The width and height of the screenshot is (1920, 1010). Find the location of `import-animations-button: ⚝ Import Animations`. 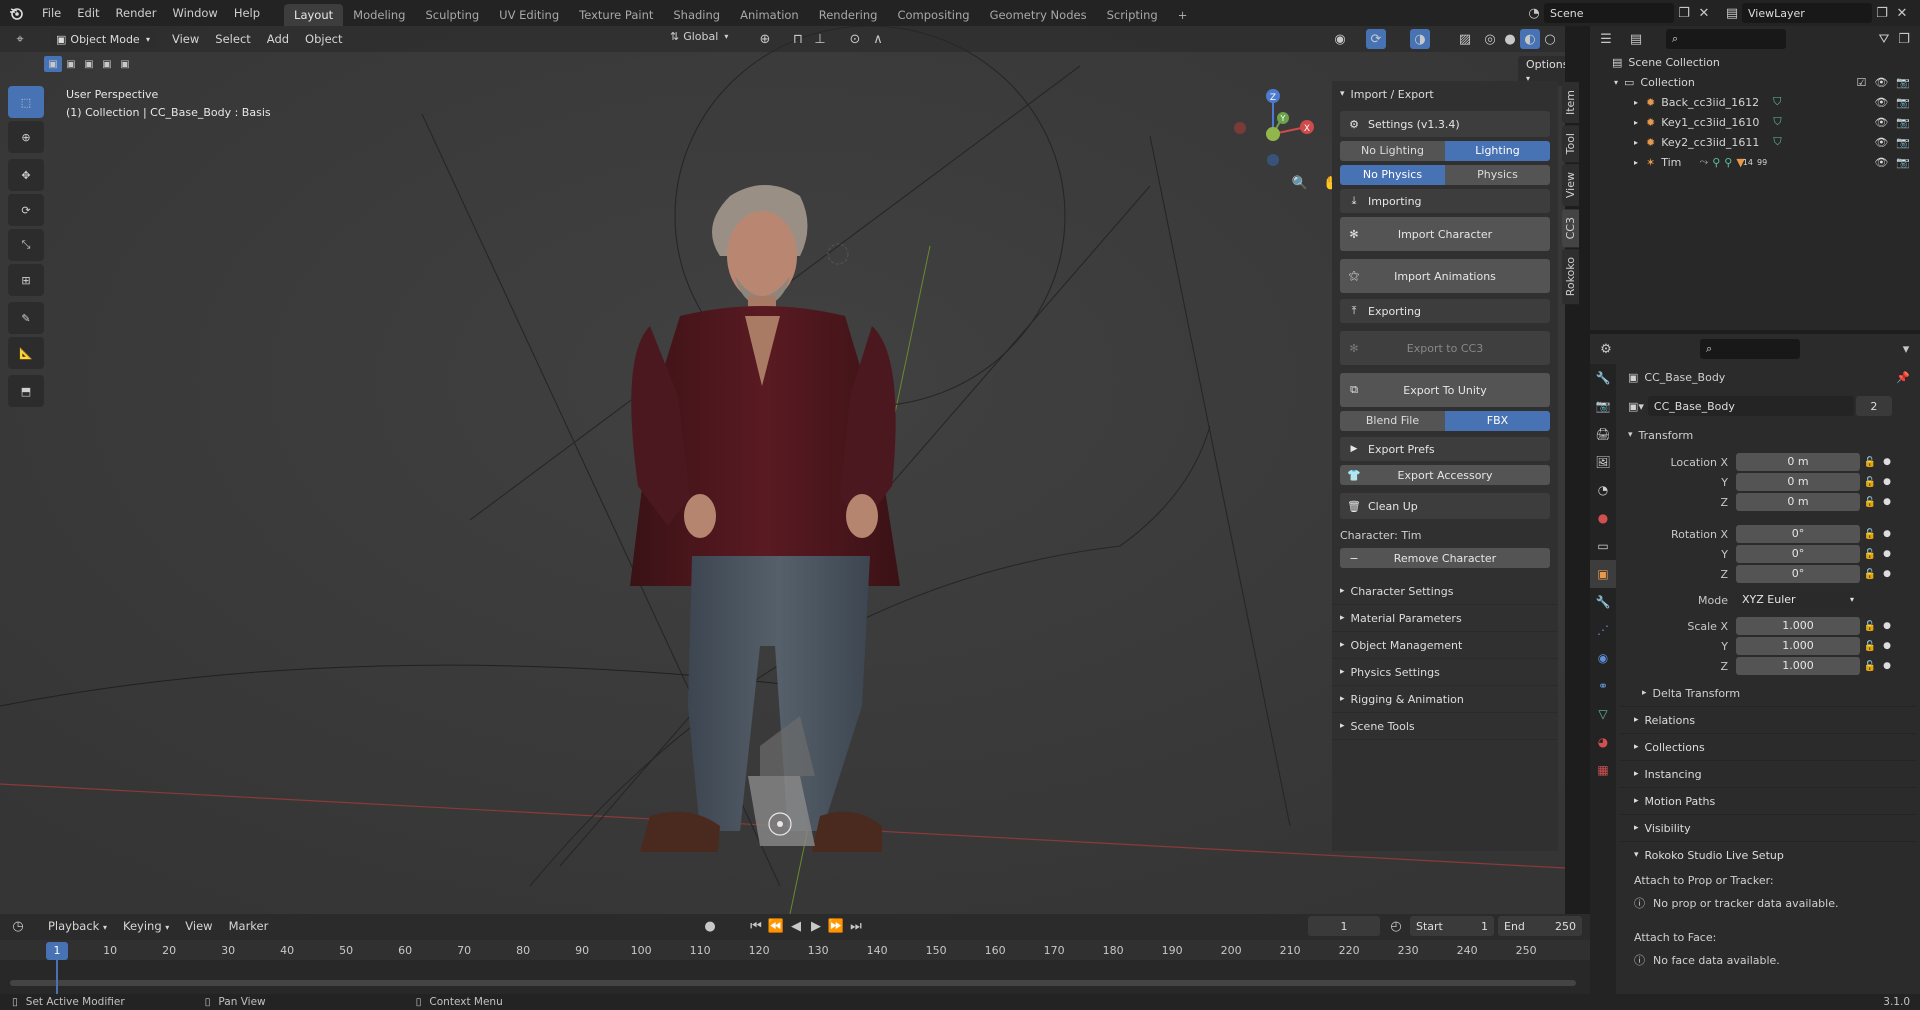

import-animations-button: ⚝ Import Animations is located at coordinates (1445, 276).